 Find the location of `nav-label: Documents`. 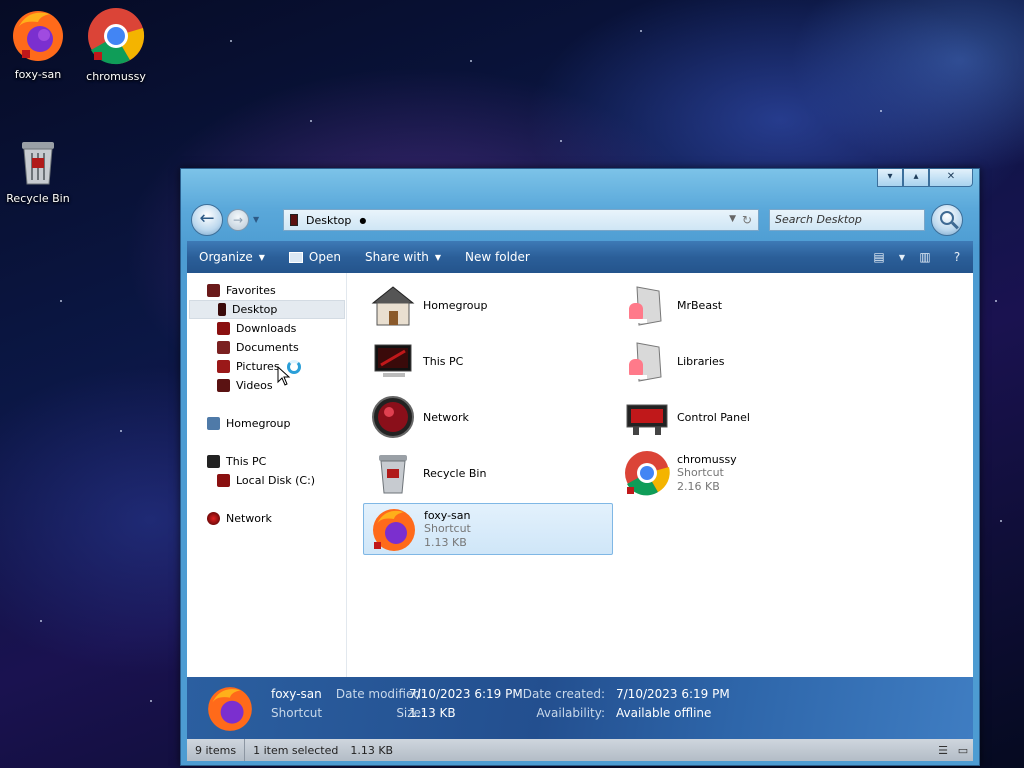

nav-label: Documents is located at coordinates (267, 347).